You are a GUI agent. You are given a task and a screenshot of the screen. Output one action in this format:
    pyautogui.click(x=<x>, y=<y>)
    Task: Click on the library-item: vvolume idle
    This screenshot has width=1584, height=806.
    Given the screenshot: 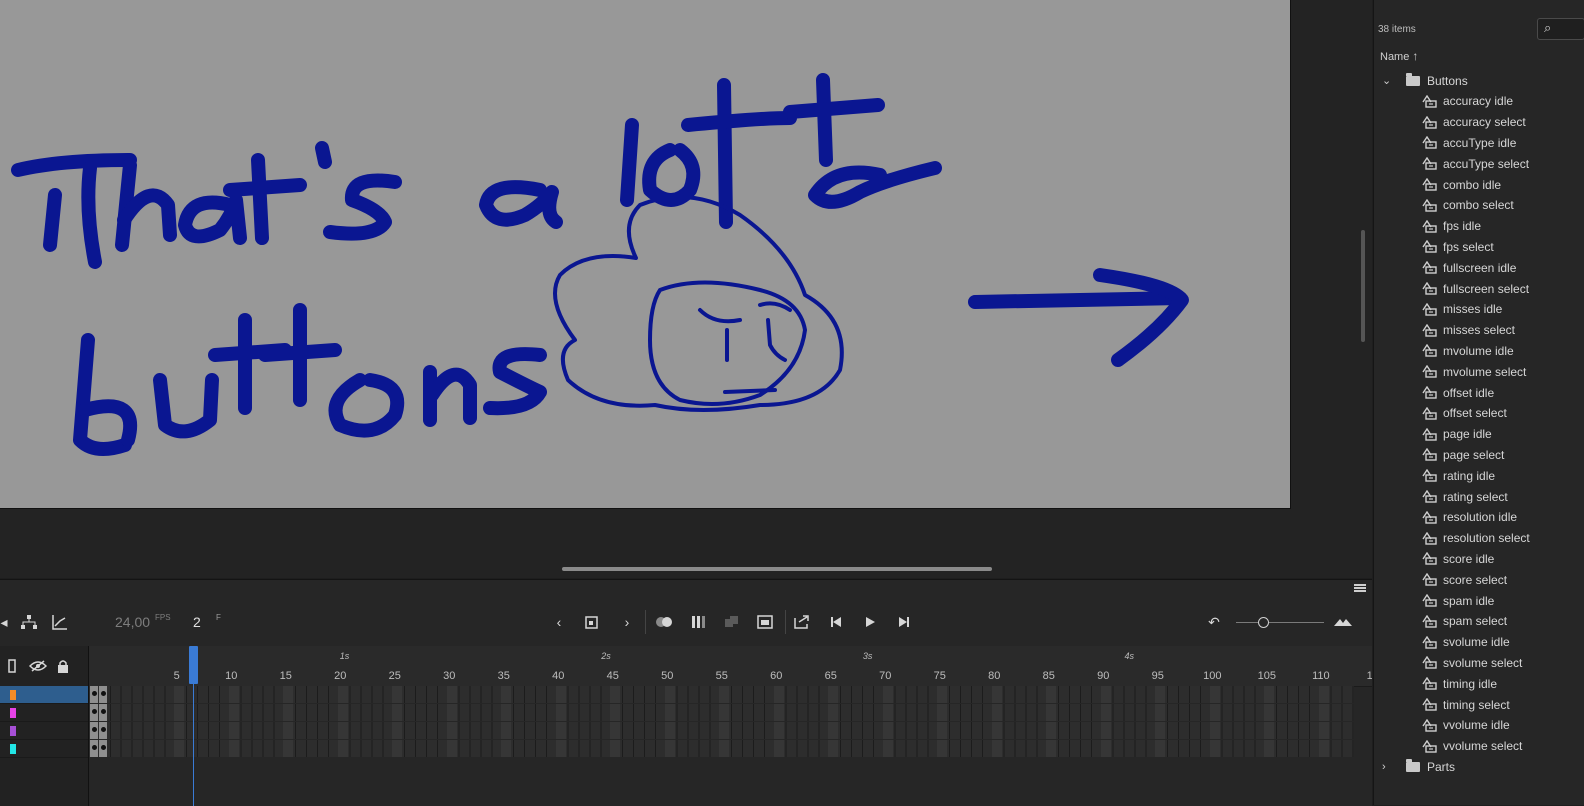 What is the action you would take?
    pyautogui.click(x=1479, y=725)
    